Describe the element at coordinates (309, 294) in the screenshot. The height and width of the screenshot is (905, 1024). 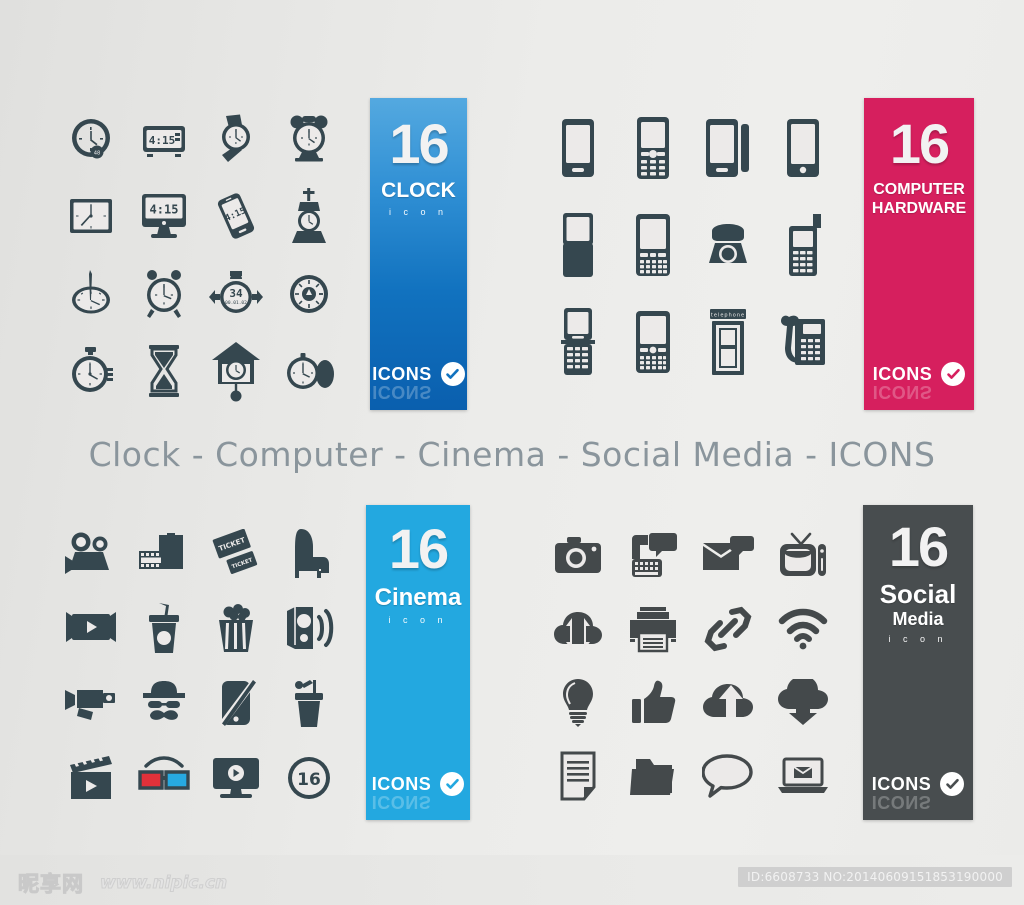
I see `sun-dial-clock-icon` at that location.